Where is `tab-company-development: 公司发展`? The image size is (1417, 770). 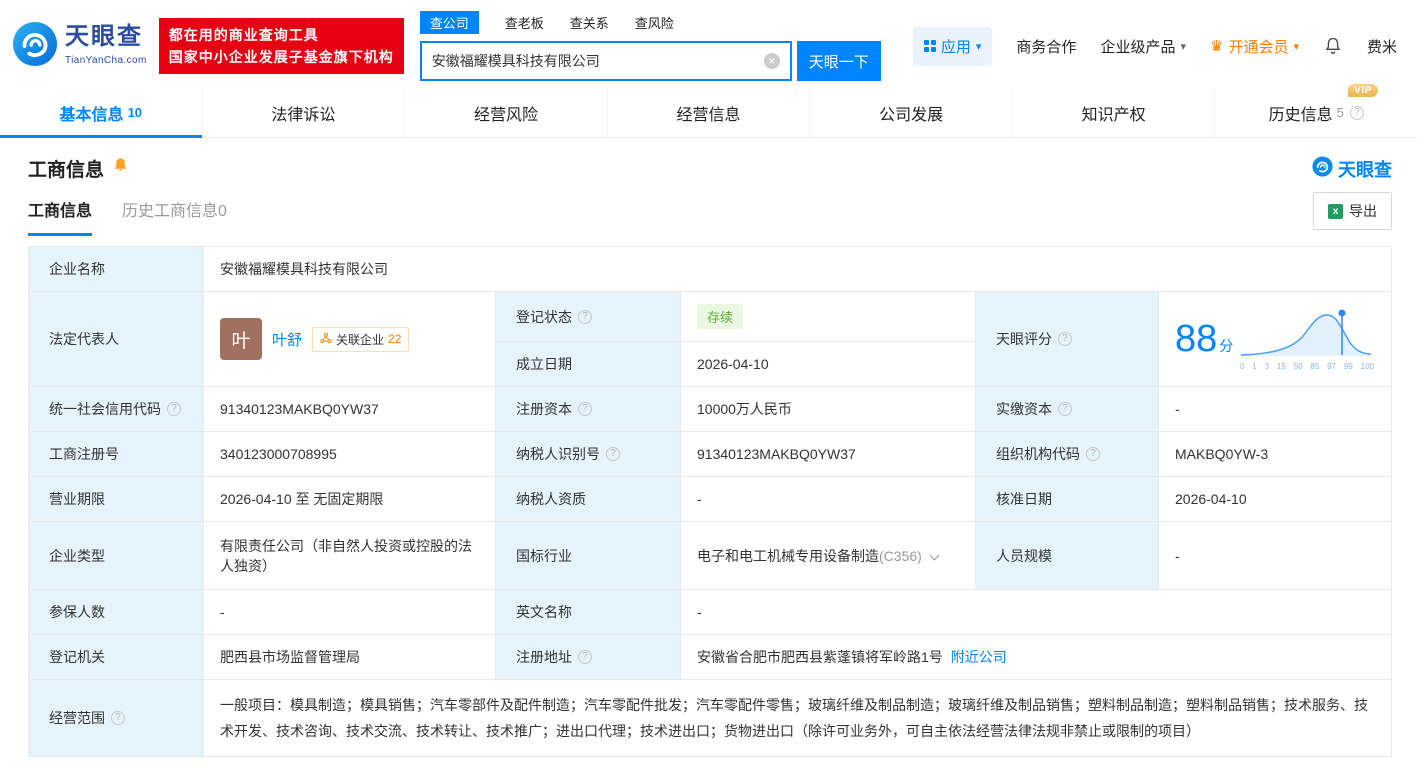
tab-company-development: 公司发展 is located at coordinates (910, 112).